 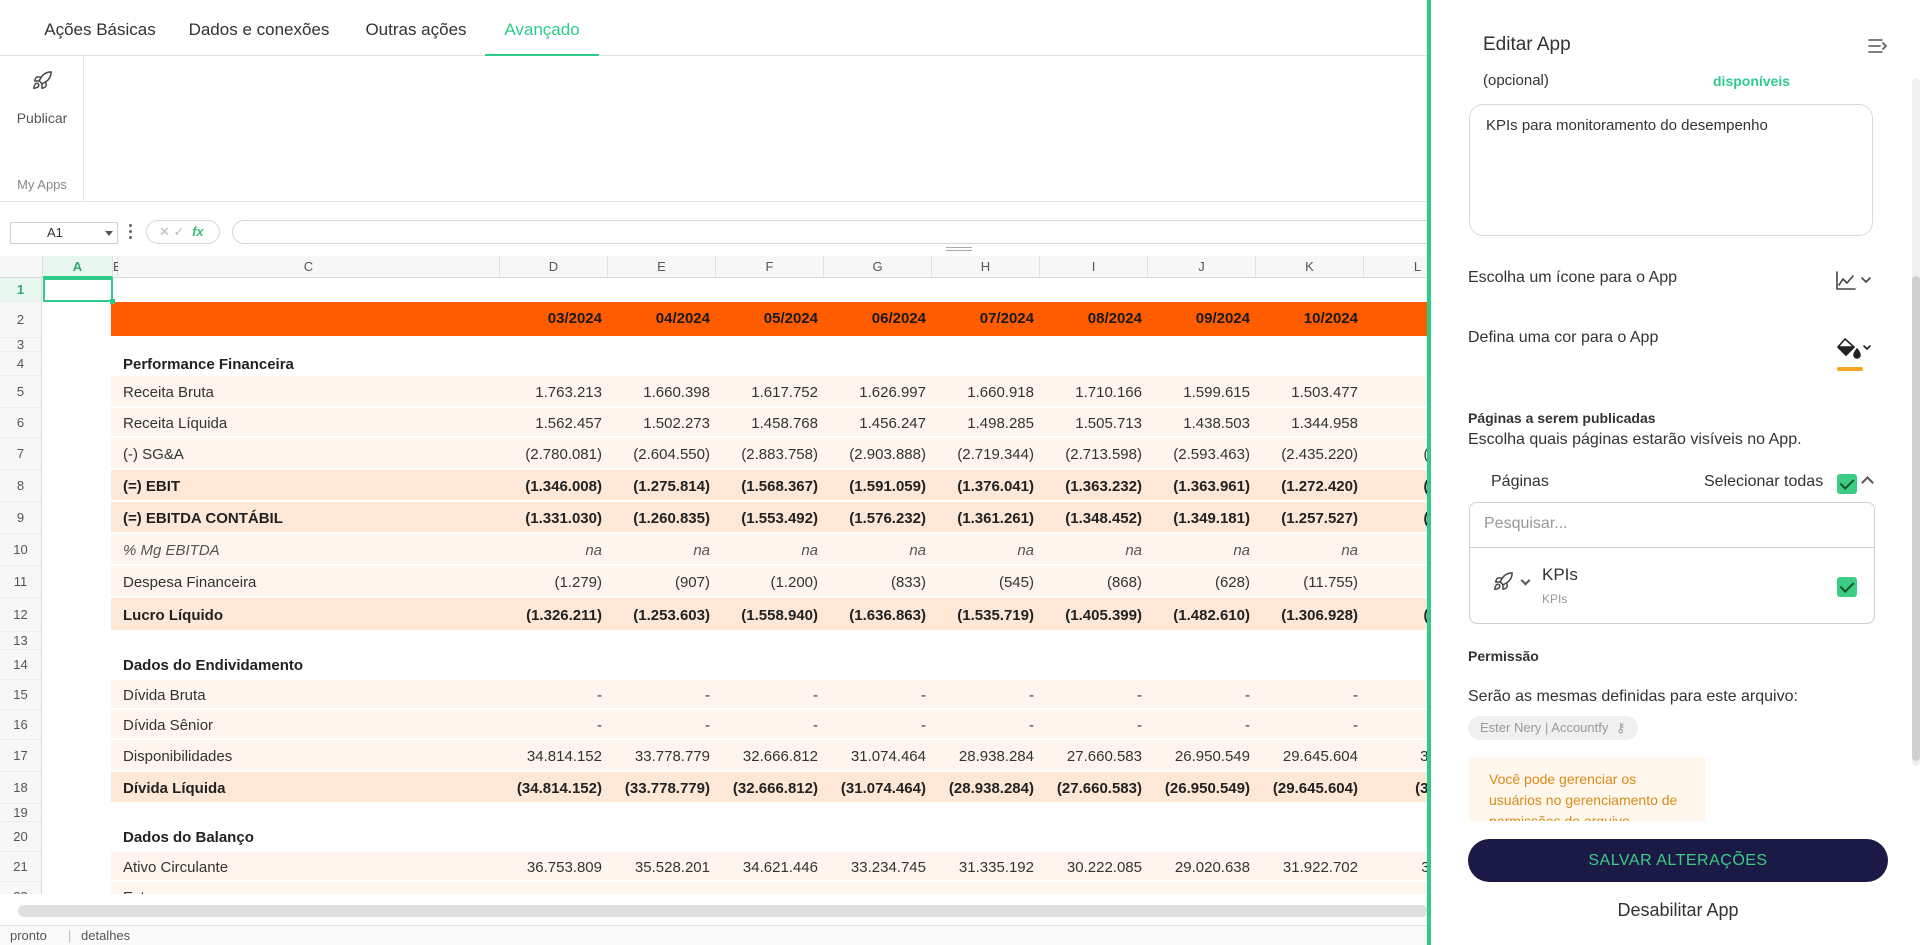 What do you see at coordinates (995, 518) in the screenshot?
I see `value-cell: (1.361.261)` at bounding box center [995, 518].